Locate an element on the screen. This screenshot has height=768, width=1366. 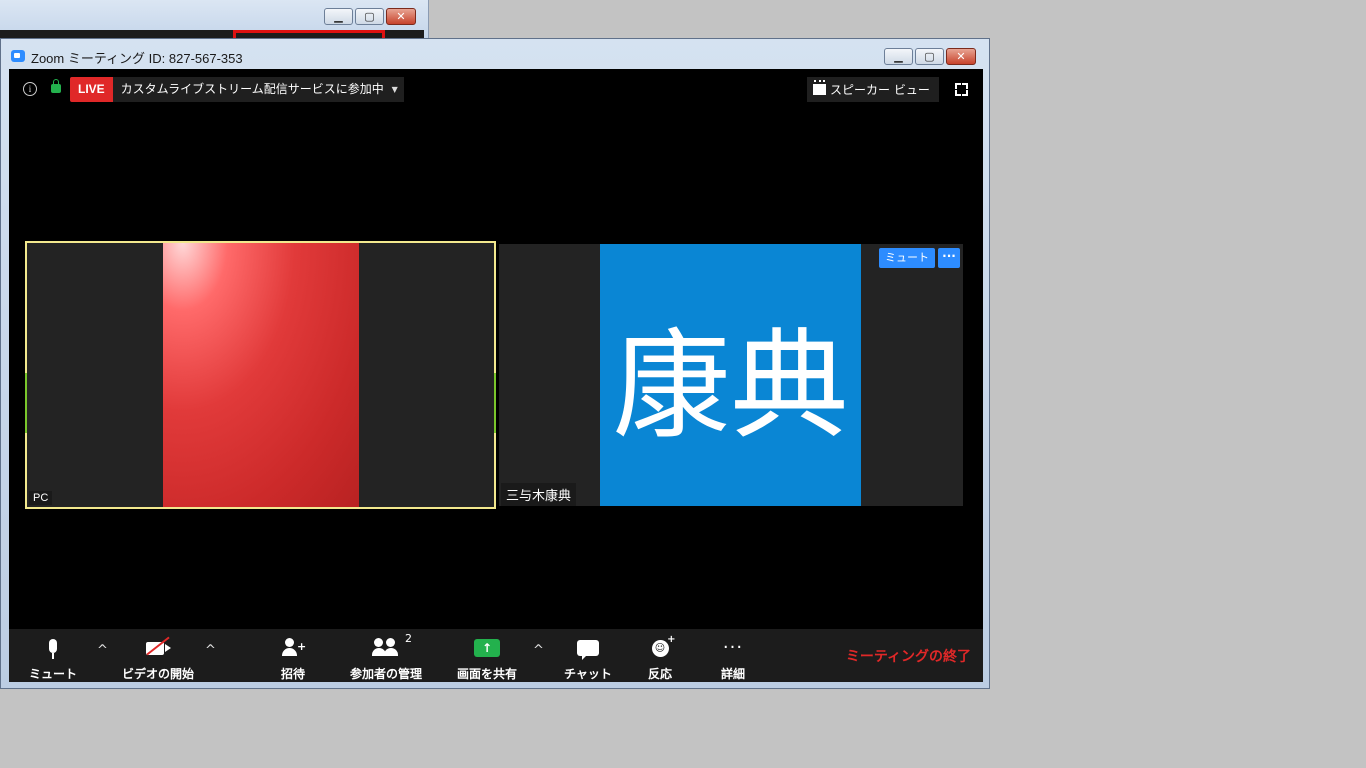
participant-video is located at coordinates (261, 375).